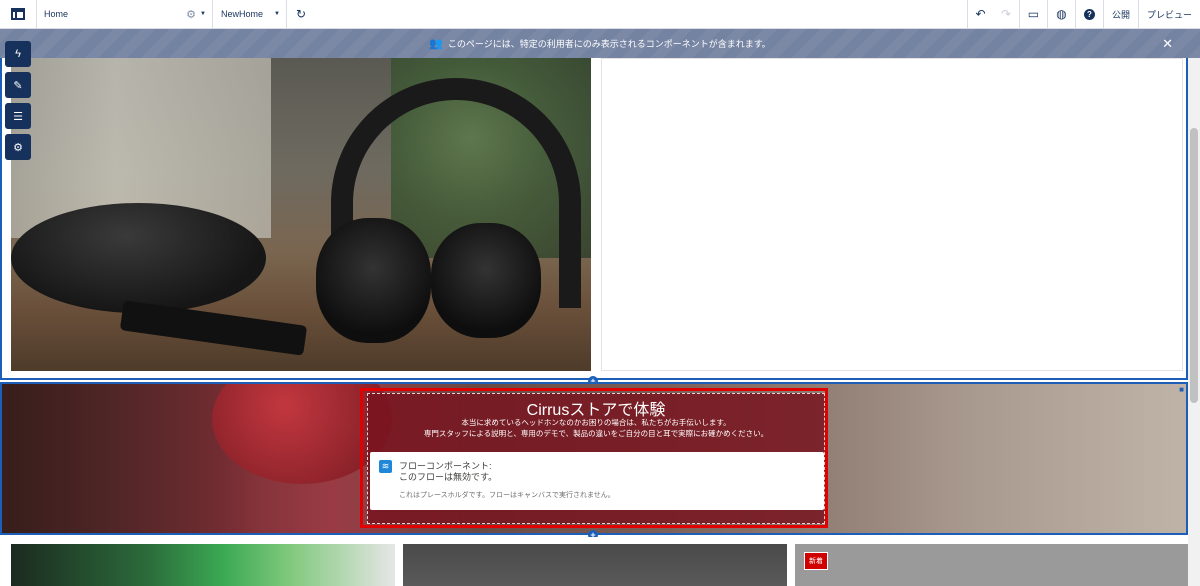 Image resolution: width=1200 pixels, height=586 pixels. What do you see at coordinates (385, 466) in the screenshot?
I see `flow-icon: ≋` at bounding box center [385, 466].